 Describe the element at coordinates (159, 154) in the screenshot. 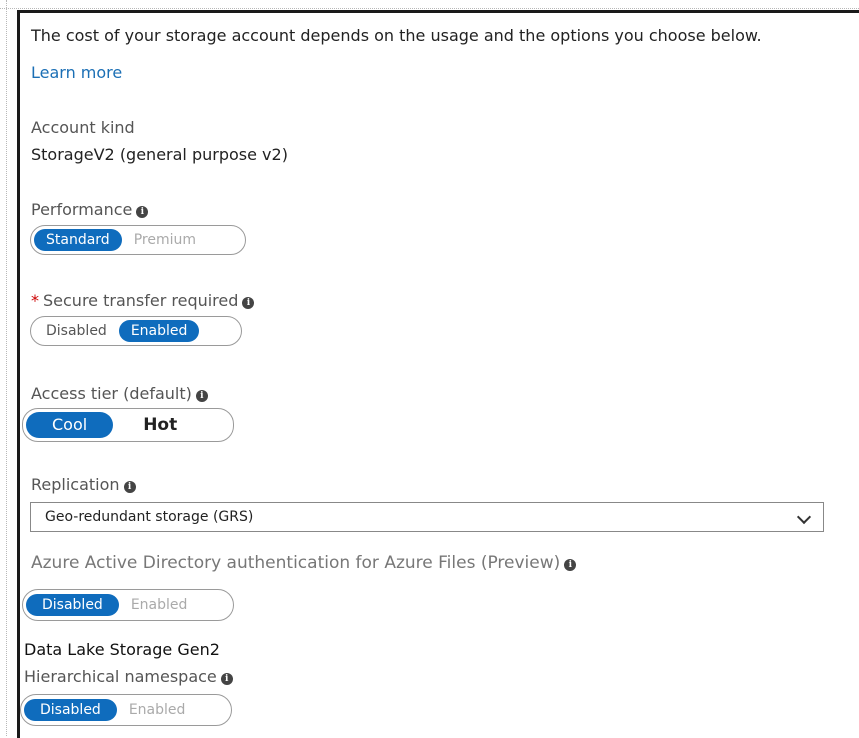

I see `account-kind-value: StorageV2 (general purpose v2)` at that location.